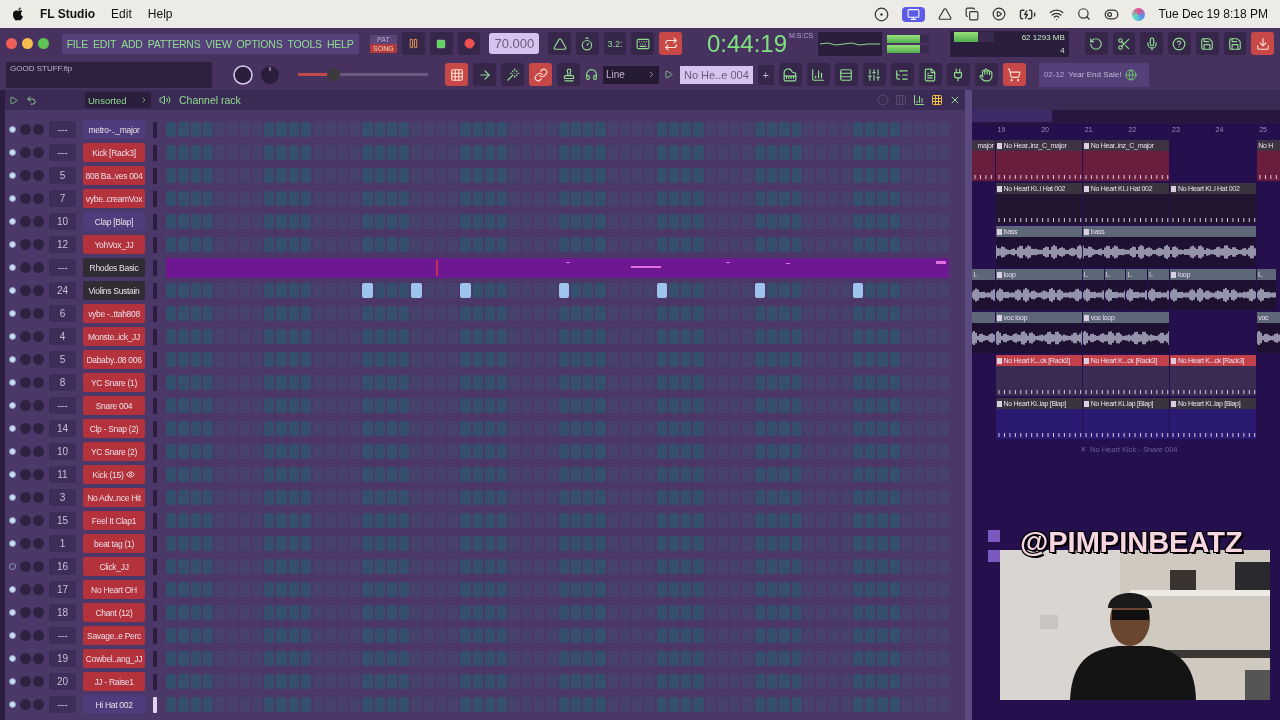 The width and height of the screenshot is (1280, 720). I want to click on channel-button: Kick [Rack3], so click(114, 152).